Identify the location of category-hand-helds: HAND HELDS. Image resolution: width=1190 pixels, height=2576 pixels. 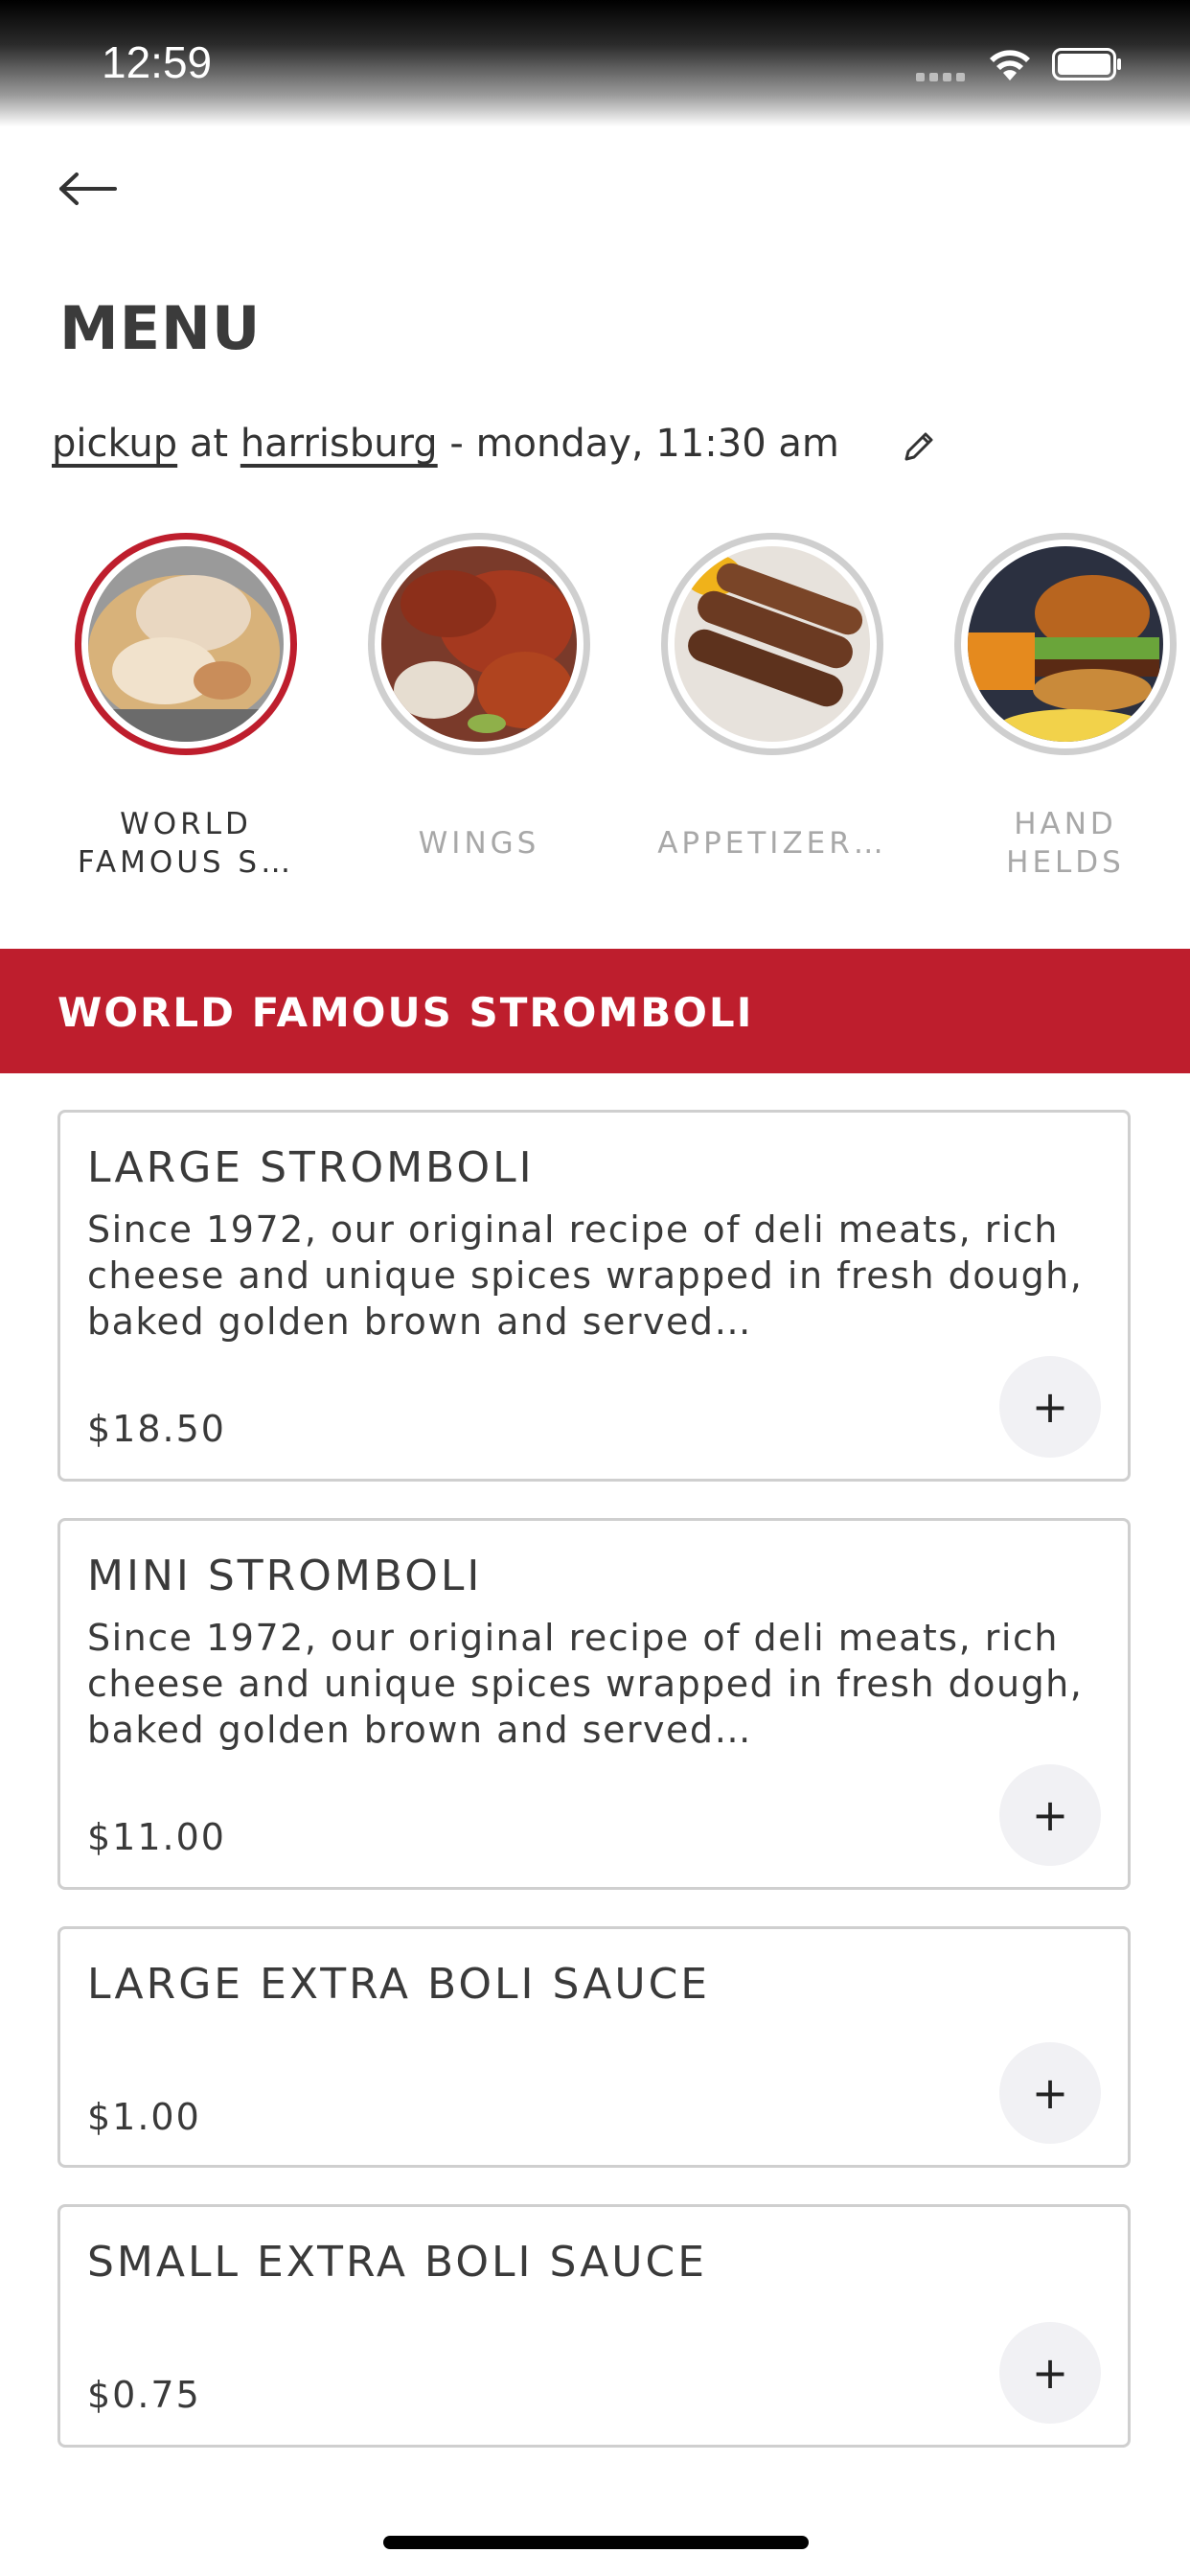
(1066, 707).